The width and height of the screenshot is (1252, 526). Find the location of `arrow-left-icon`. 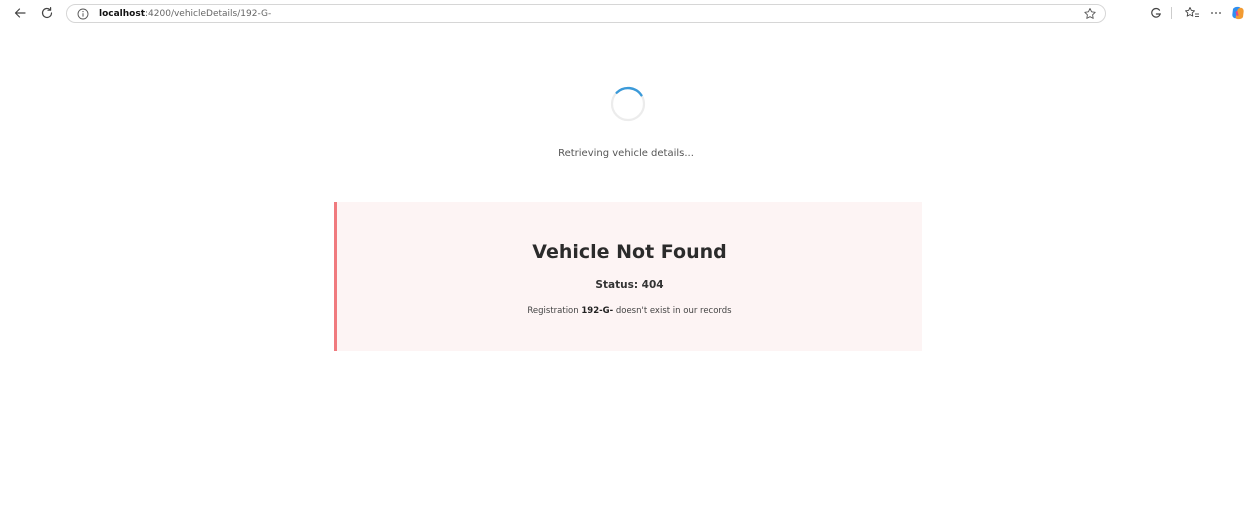

arrow-left-icon is located at coordinates (20, 13).